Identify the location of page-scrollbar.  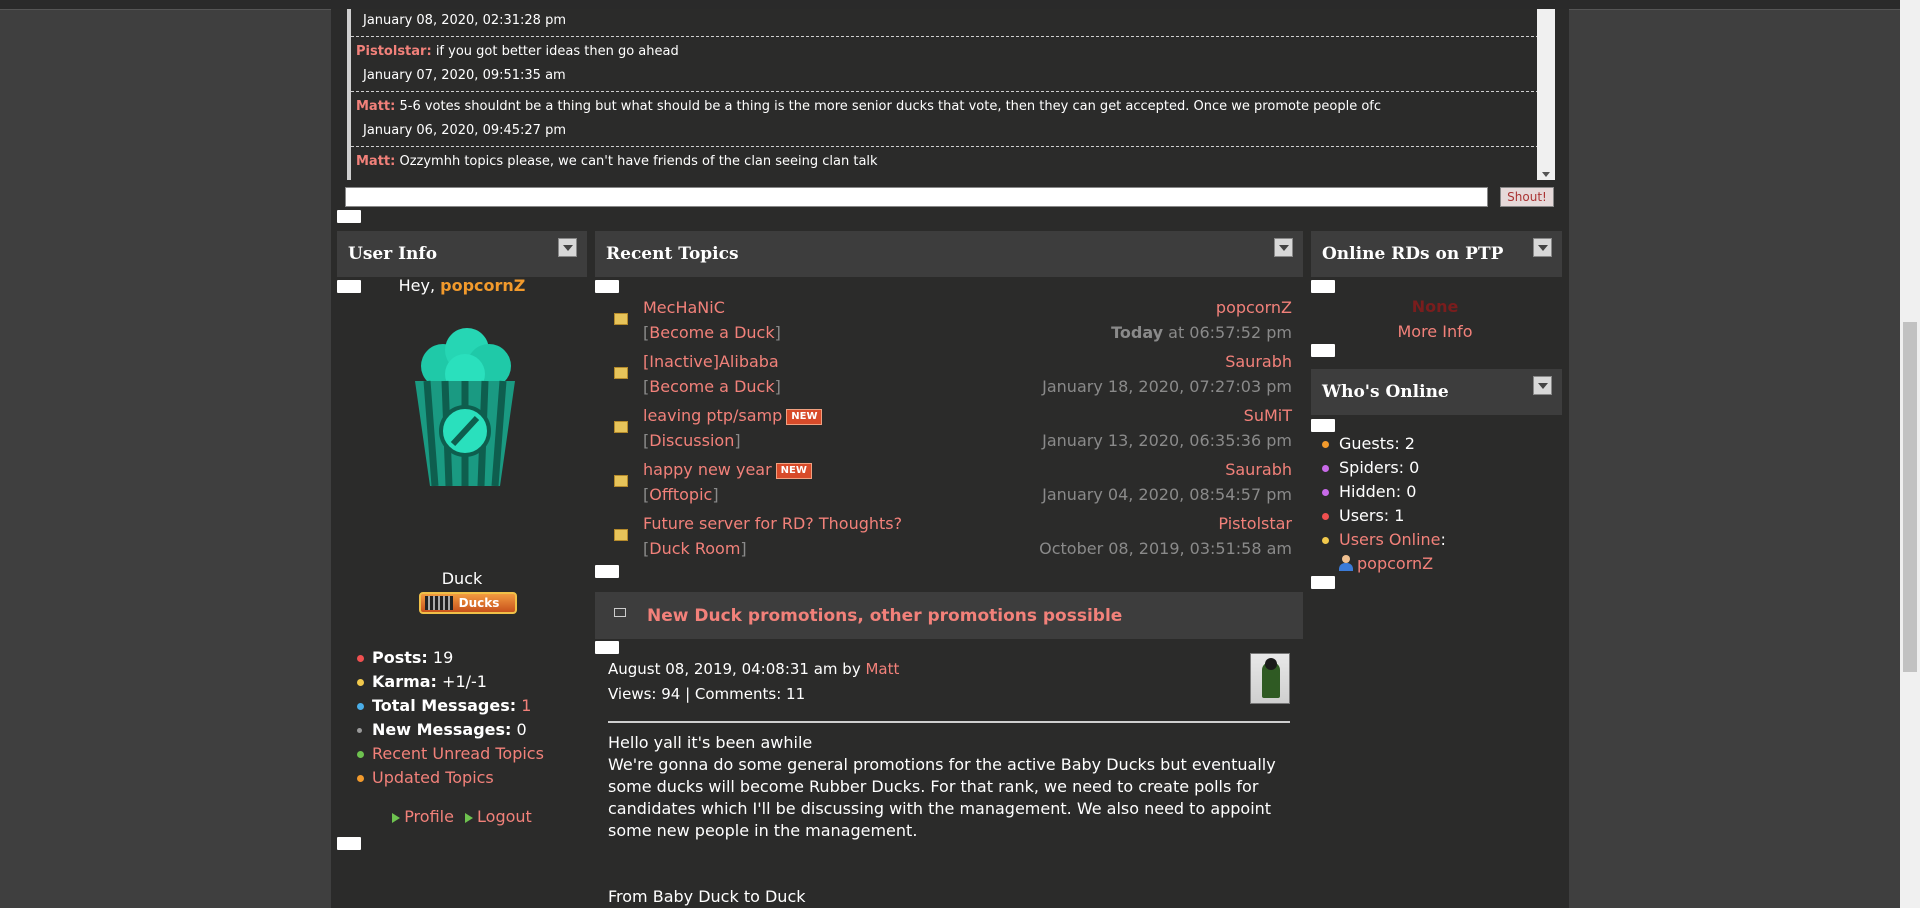
(1910, 454).